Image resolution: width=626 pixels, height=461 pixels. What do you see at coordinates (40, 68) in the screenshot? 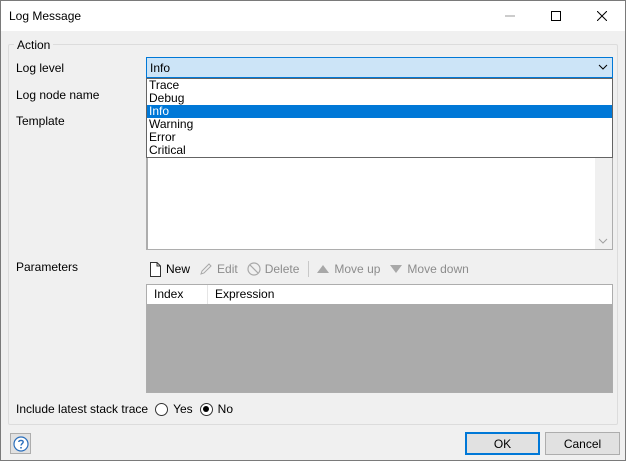
I see `log-level-label: Log level` at bounding box center [40, 68].